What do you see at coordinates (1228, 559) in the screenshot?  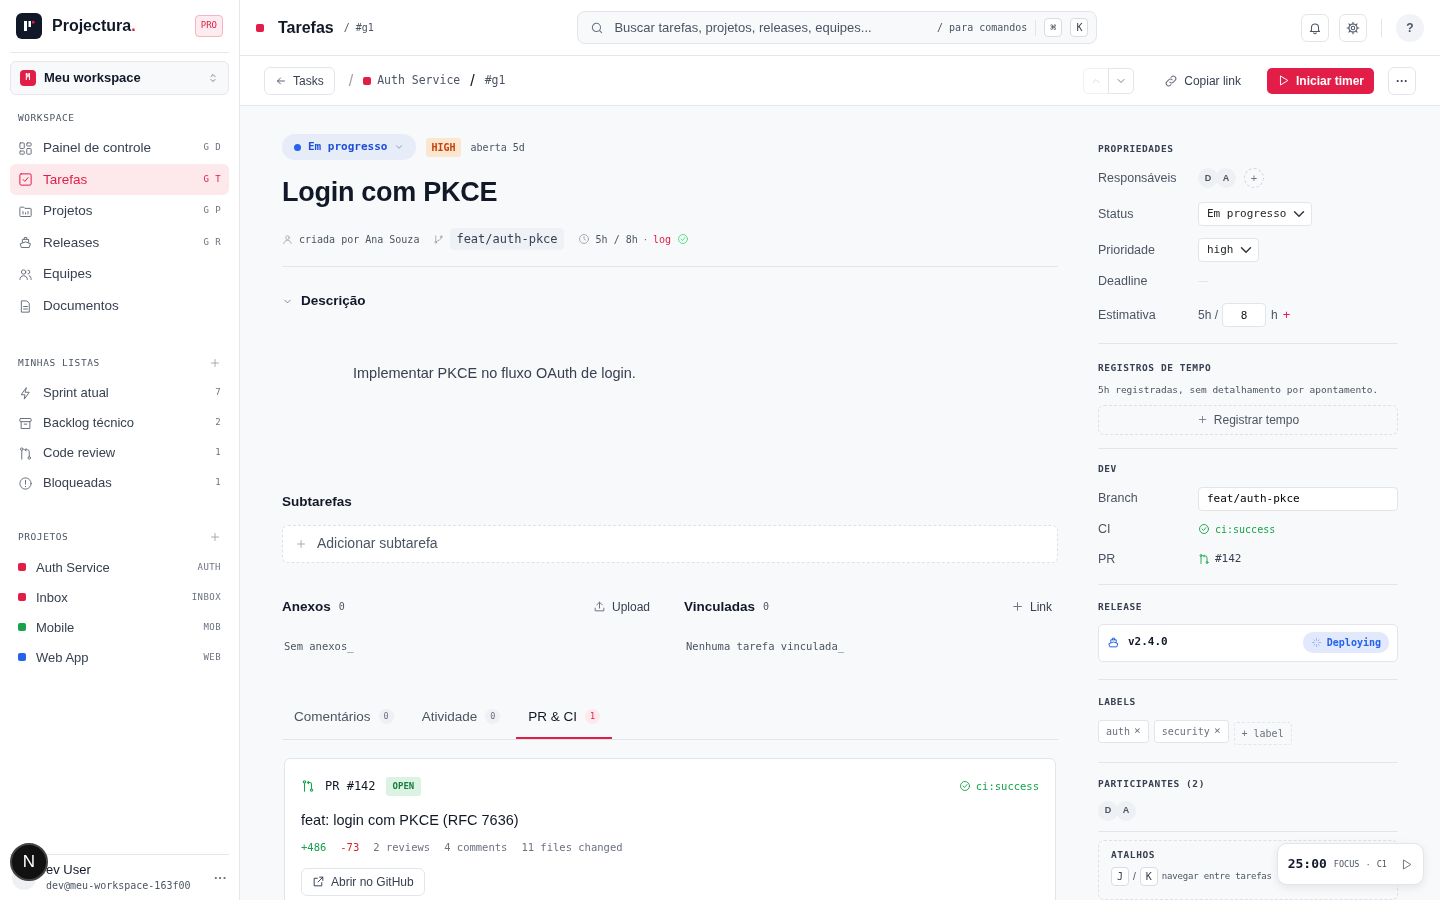 I see `pr-link: #142` at bounding box center [1228, 559].